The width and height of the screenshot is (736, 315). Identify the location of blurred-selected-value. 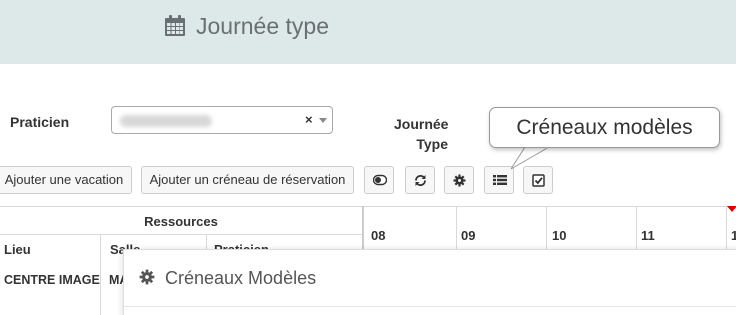
(166, 121).